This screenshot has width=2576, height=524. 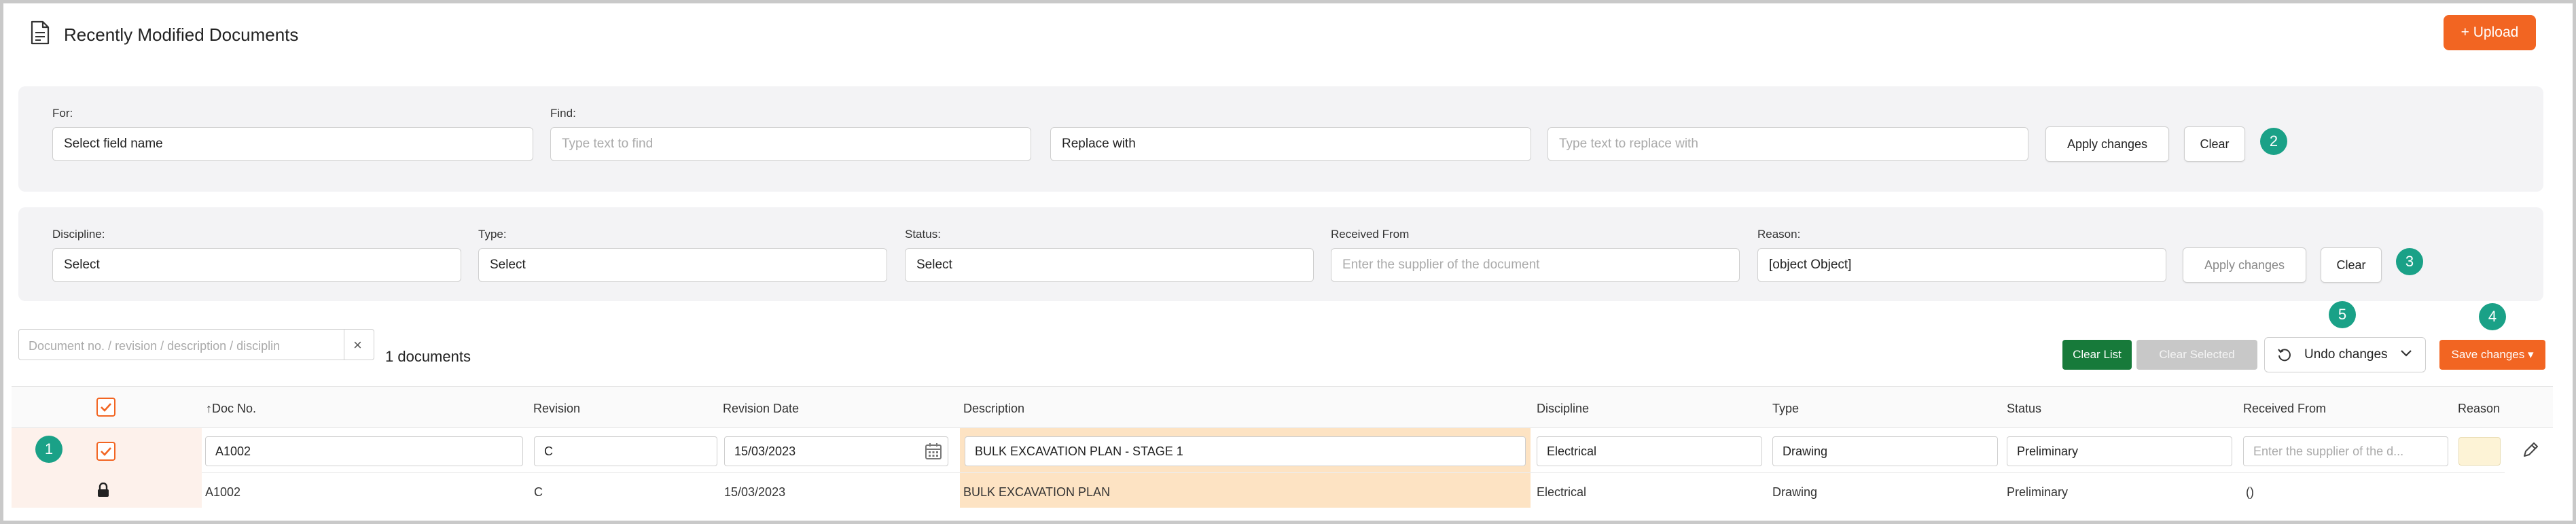 What do you see at coordinates (2409, 261) in the screenshot?
I see `step-badge-3: 3` at bounding box center [2409, 261].